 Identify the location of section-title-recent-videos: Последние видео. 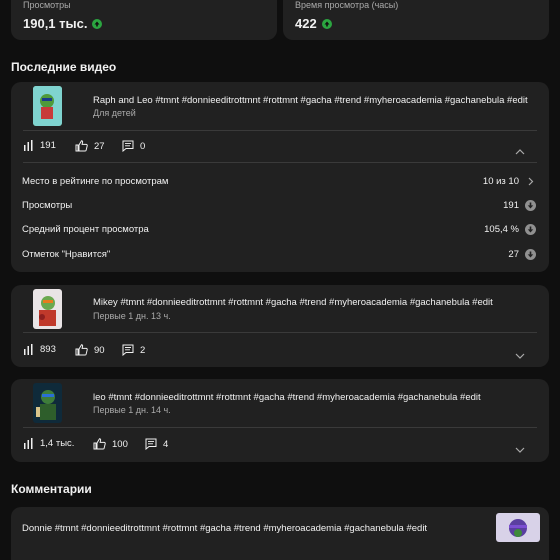
(64, 67).